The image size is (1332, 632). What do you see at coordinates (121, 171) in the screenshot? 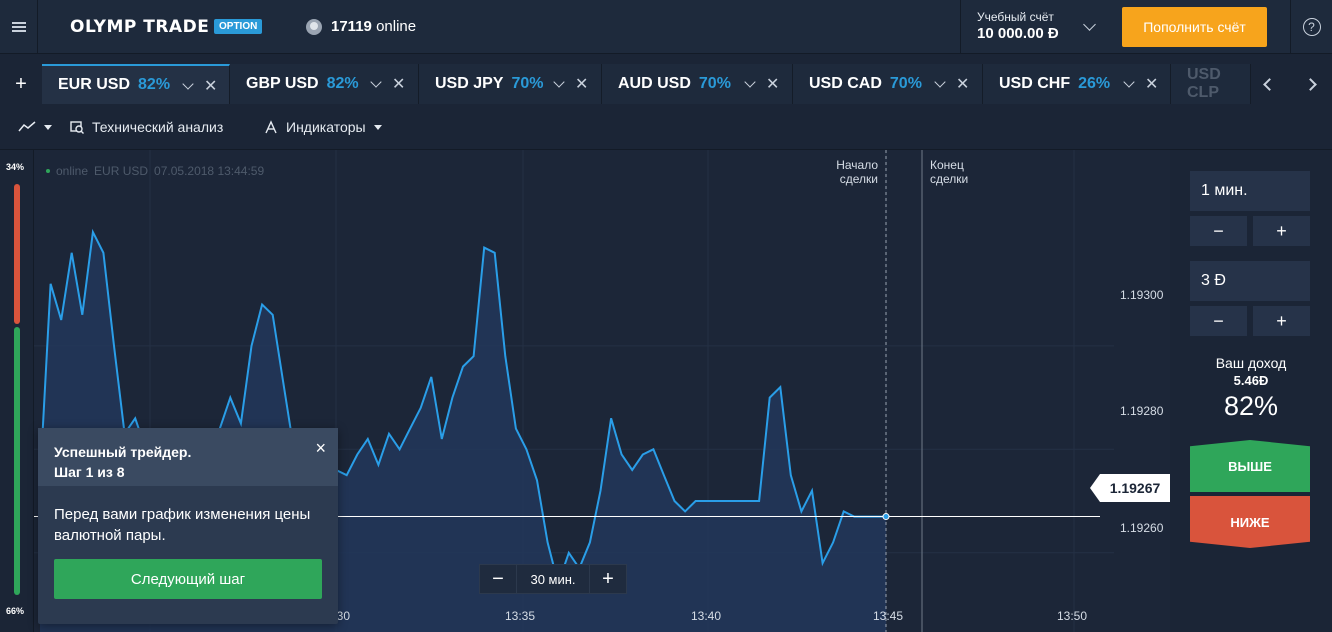
I see `chart-pair: EUR USD` at bounding box center [121, 171].